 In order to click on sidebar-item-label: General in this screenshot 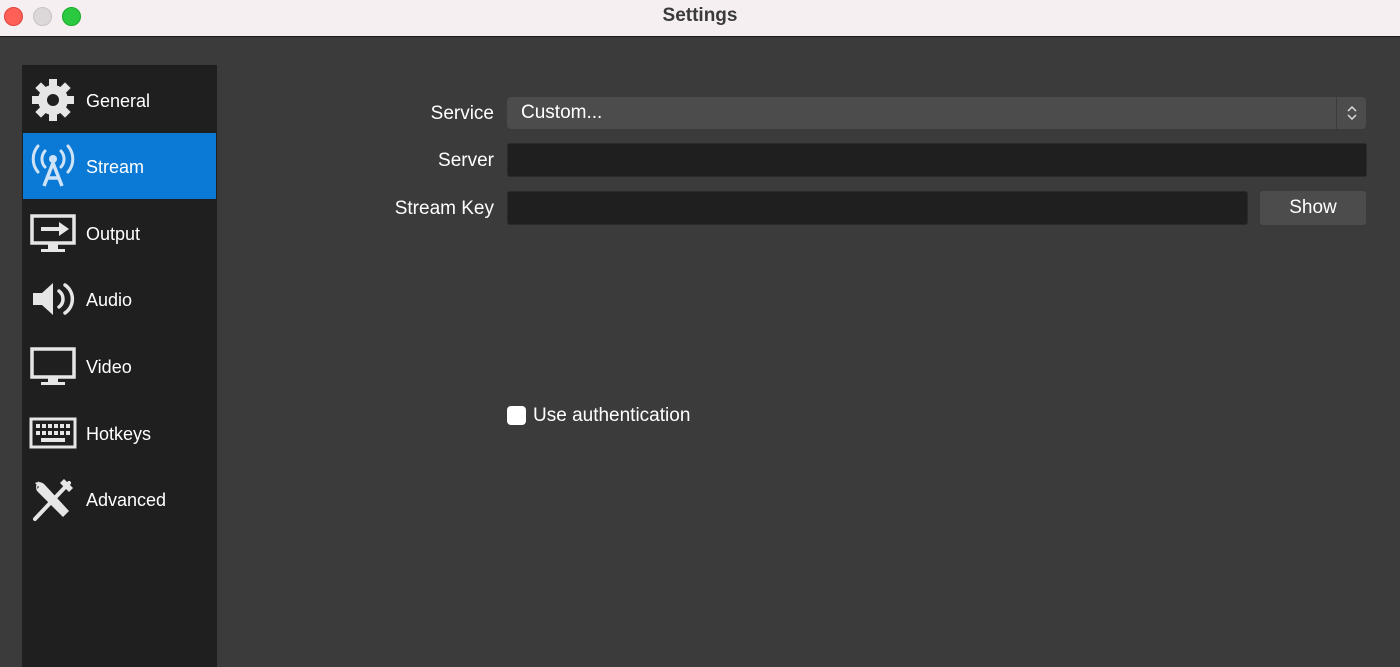, I will do `click(118, 101)`.